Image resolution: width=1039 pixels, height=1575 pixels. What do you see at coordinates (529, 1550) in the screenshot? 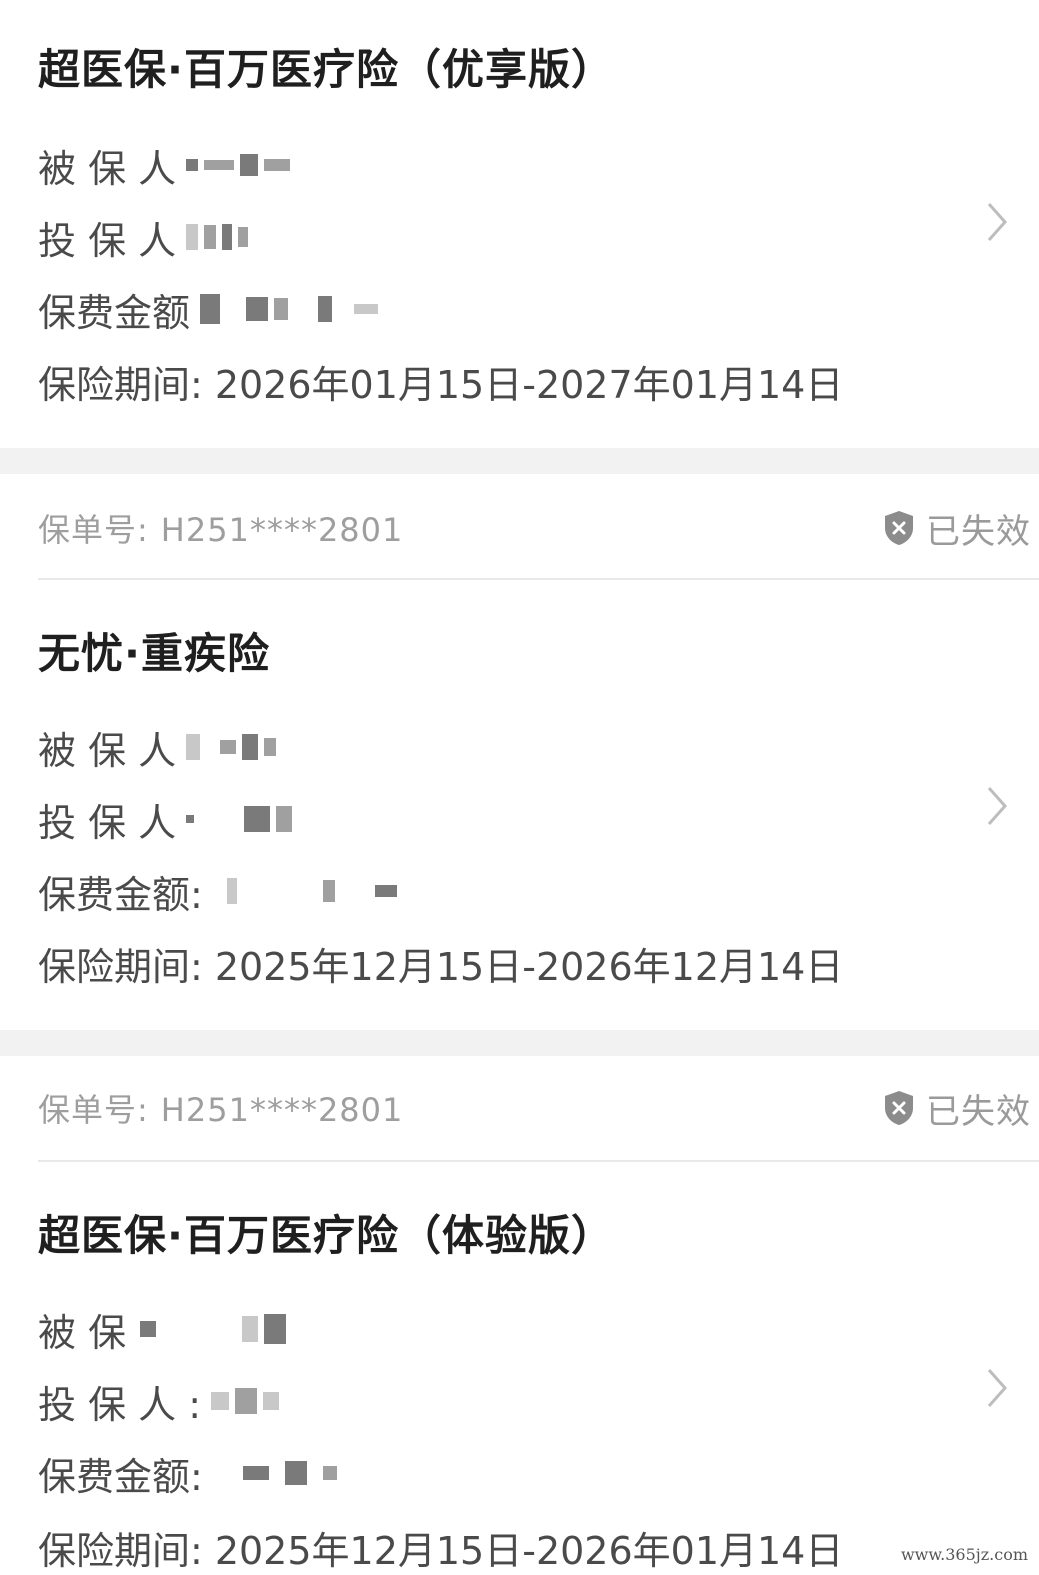
I see `period-value: 2025年12月15日-2026年01月14日` at bounding box center [529, 1550].